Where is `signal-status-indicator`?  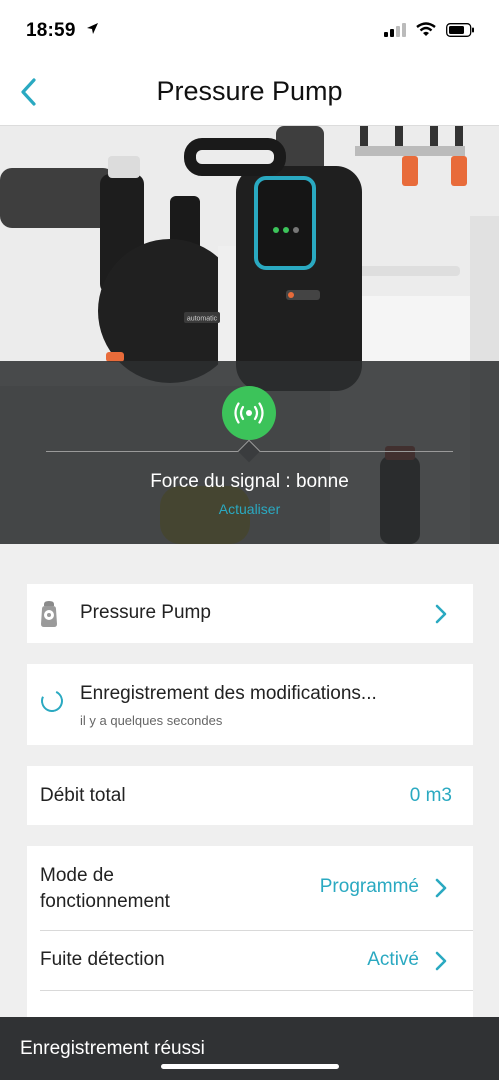 signal-status-indicator is located at coordinates (249, 413).